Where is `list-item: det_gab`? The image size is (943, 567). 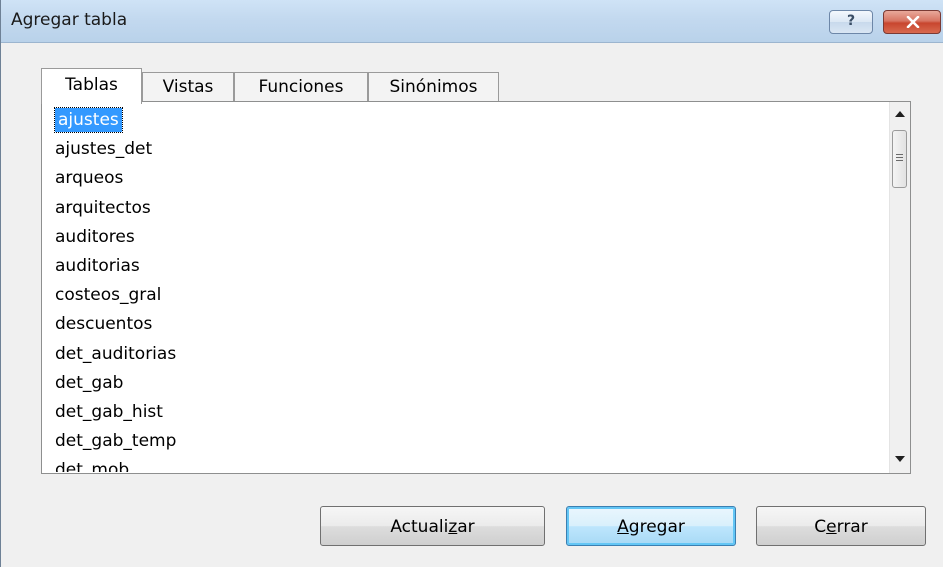
list-item: det_gab is located at coordinates (467, 383).